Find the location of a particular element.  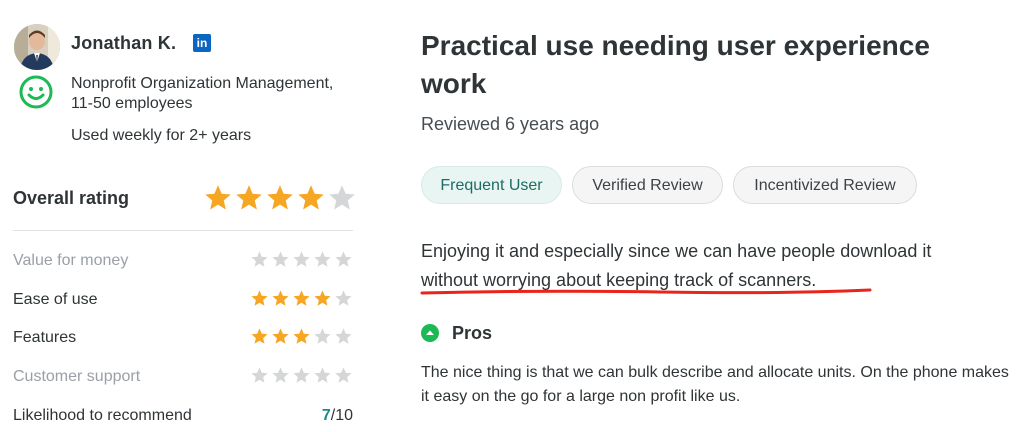

rating-row-value-for-money: Value for money is located at coordinates (183, 262).